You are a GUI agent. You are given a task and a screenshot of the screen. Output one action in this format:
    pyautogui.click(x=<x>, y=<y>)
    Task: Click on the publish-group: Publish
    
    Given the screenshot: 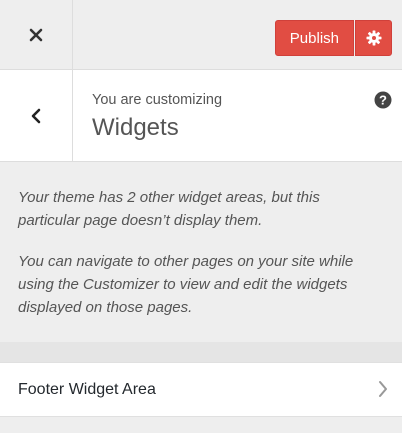 What is the action you would take?
    pyautogui.click(x=333, y=38)
    